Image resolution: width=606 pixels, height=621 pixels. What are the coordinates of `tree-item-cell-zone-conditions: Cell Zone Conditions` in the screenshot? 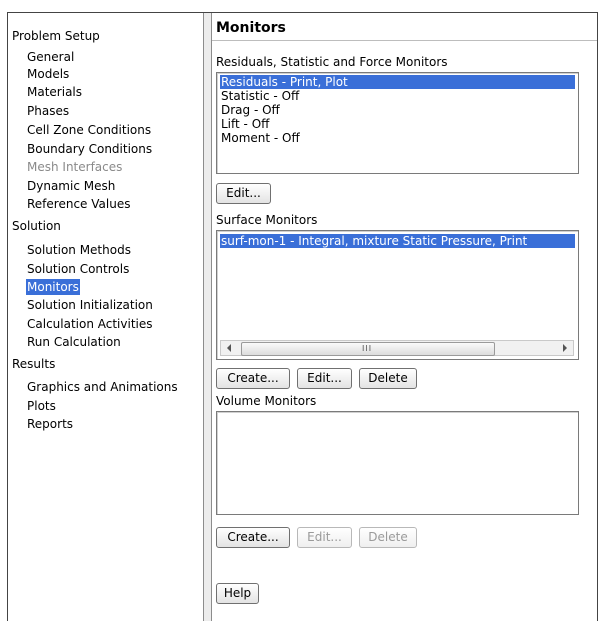 It's located at (89, 130).